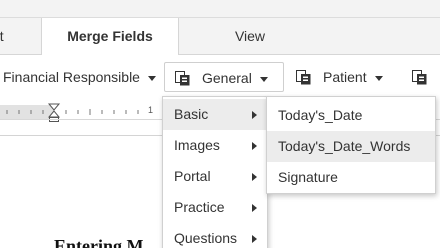  What do you see at coordinates (215, 176) in the screenshot?
I see `menu-item-portal: Portal` at bounding box center [215, 176].